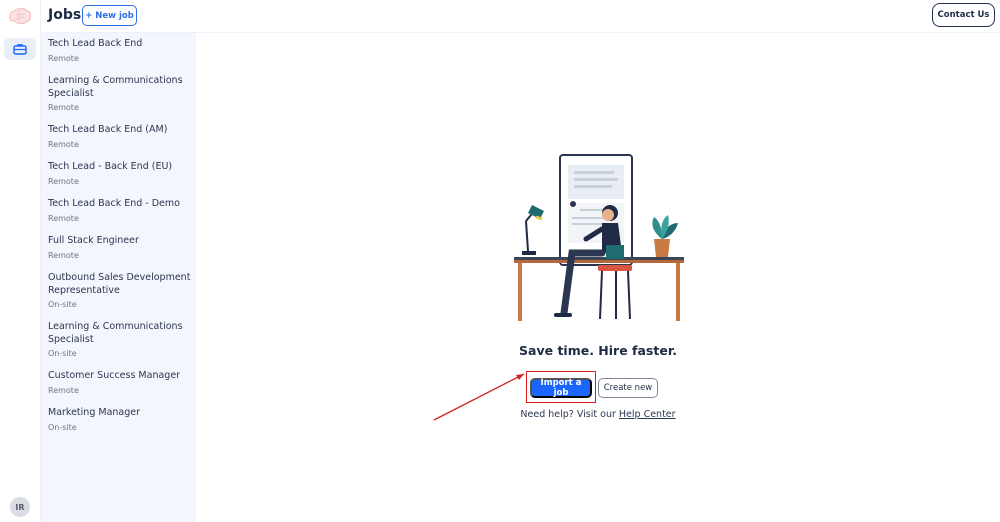 The height and width of the screenshot is (522, 1000). I want to click on job-title: Tech Lead - Back End (EU), so click(110, 166).